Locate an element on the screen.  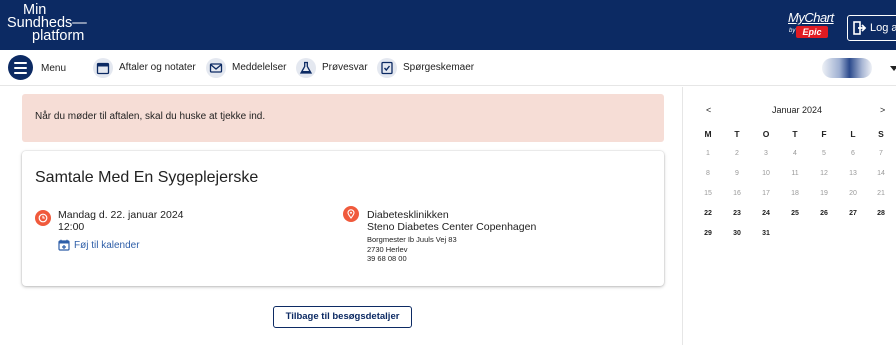
calendar-weekday: S is located at coordinates (881, 134).